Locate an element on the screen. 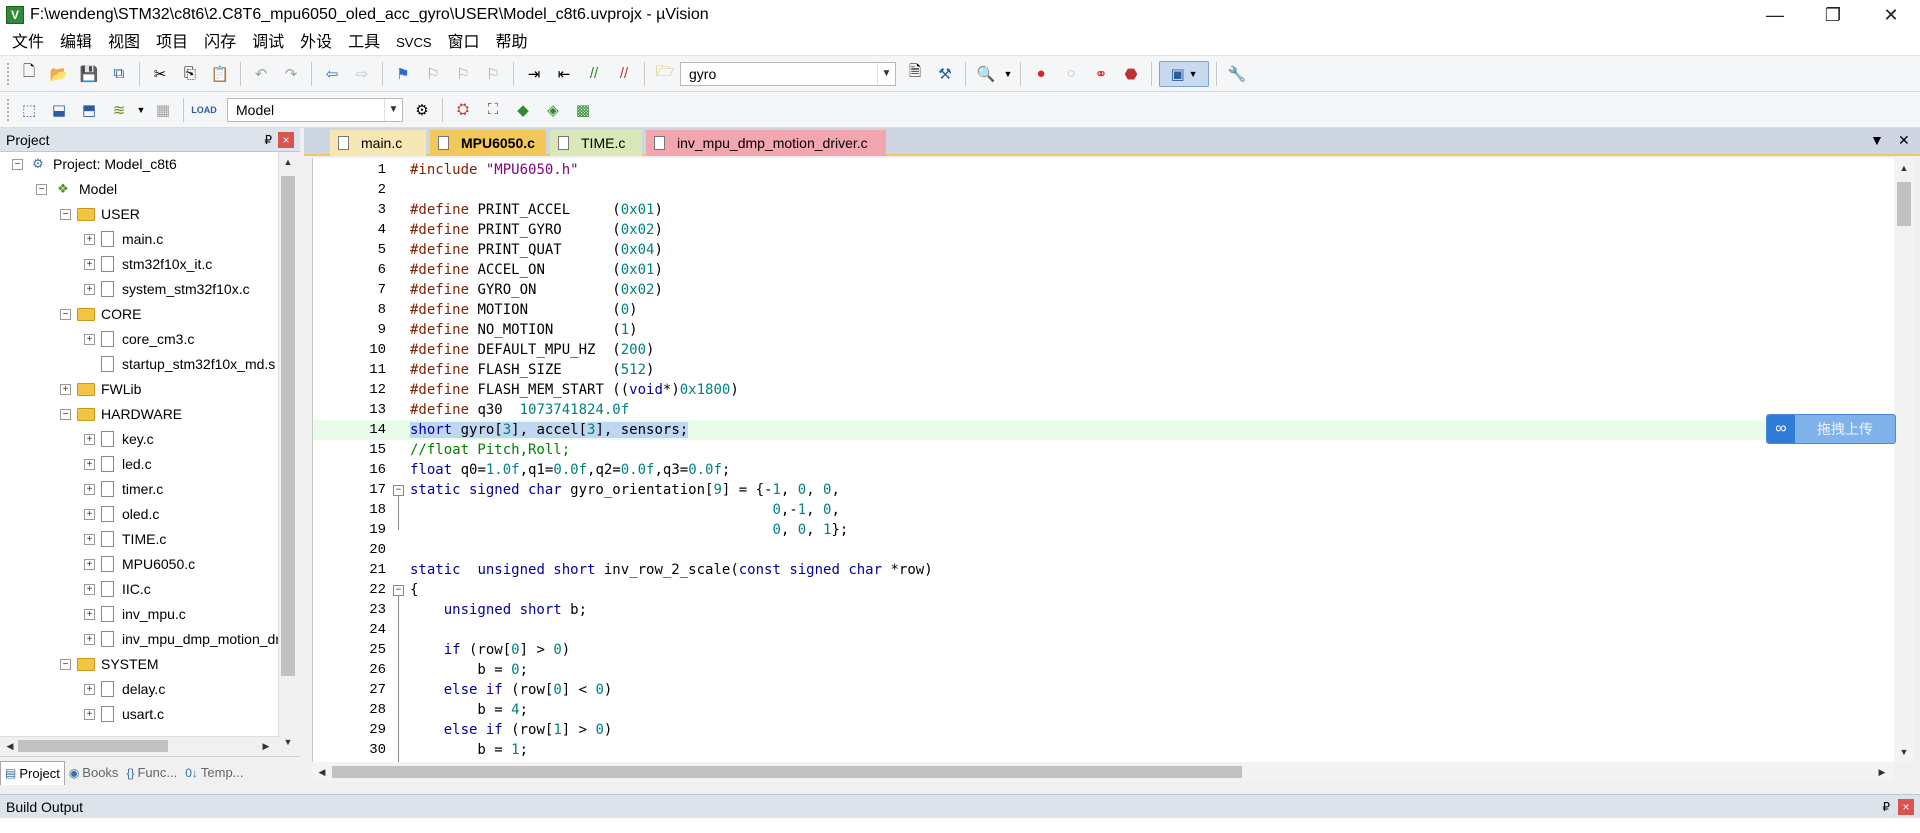 The height and width of the screenshot is (833, 1920). editor-horizontal-scrollbar: ◀ ▶ is located at coordinates (1103, 772).